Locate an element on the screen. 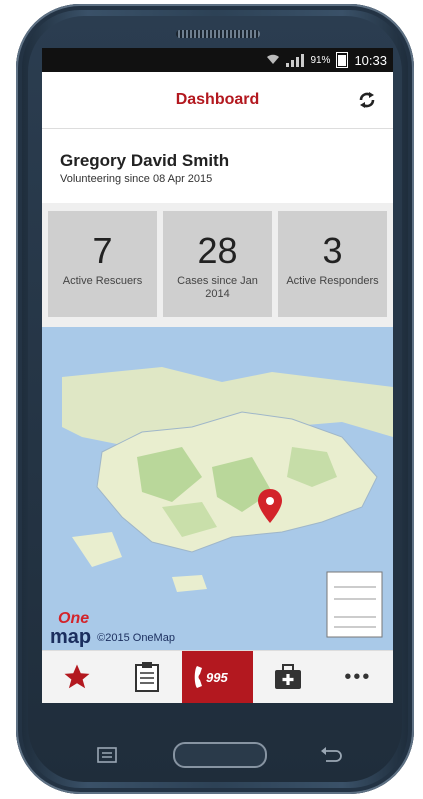 The width and height of the screenshot is (423, 799). stat-label: Cases since Jan 2014 is located at coordinates (217, 287).